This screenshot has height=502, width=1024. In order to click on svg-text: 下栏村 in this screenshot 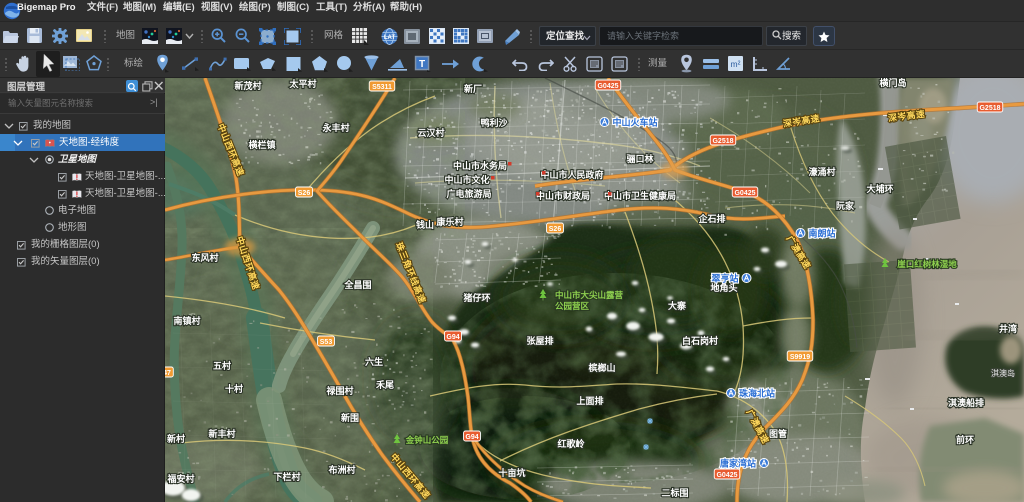, I will do `click(286, 476)`.